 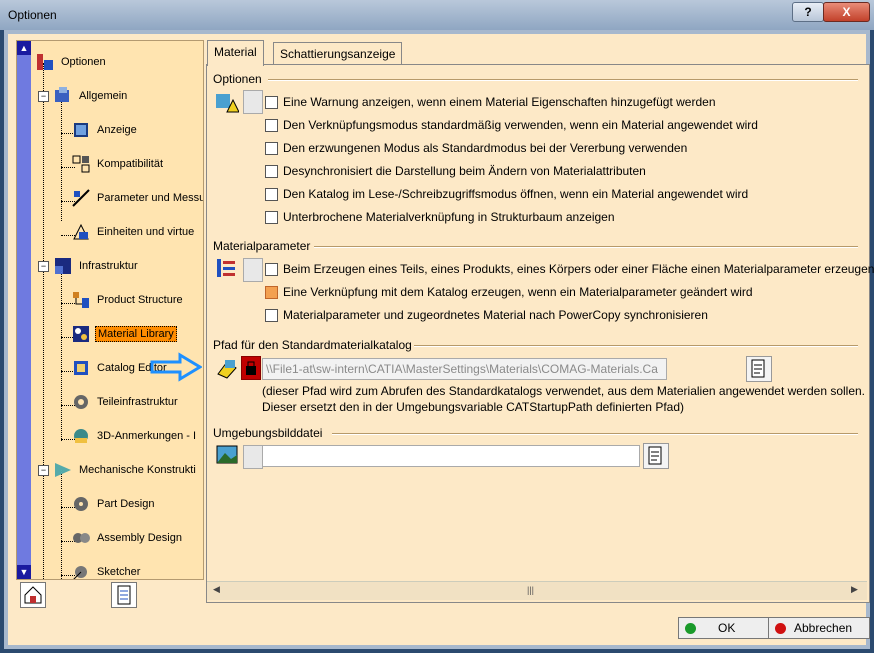 I want to click on infrastructure-icon, so click(x=63, y=266).